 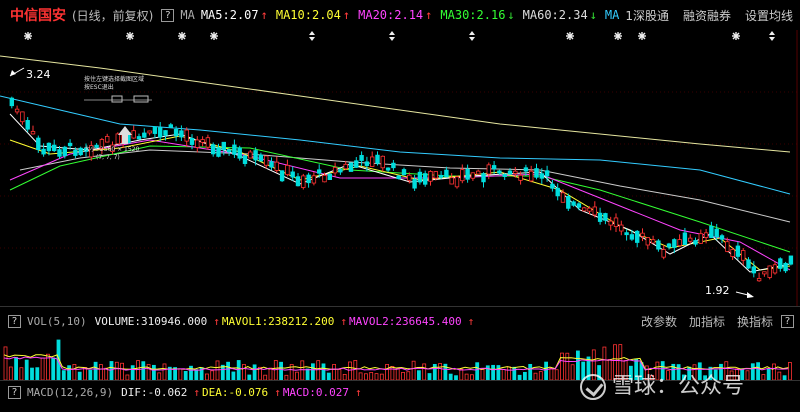 I want to click on volume-value: VOLUME:310946.000, so click(x=151, y=321).